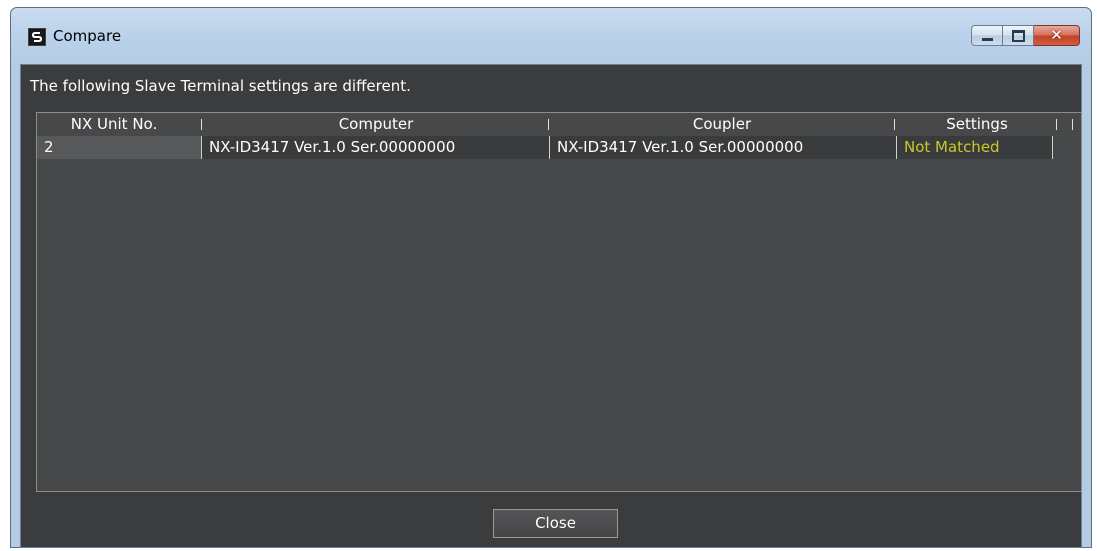 This screenshot has height=551, width=1097. I want to click on close-button: Close, so click(555, 523).